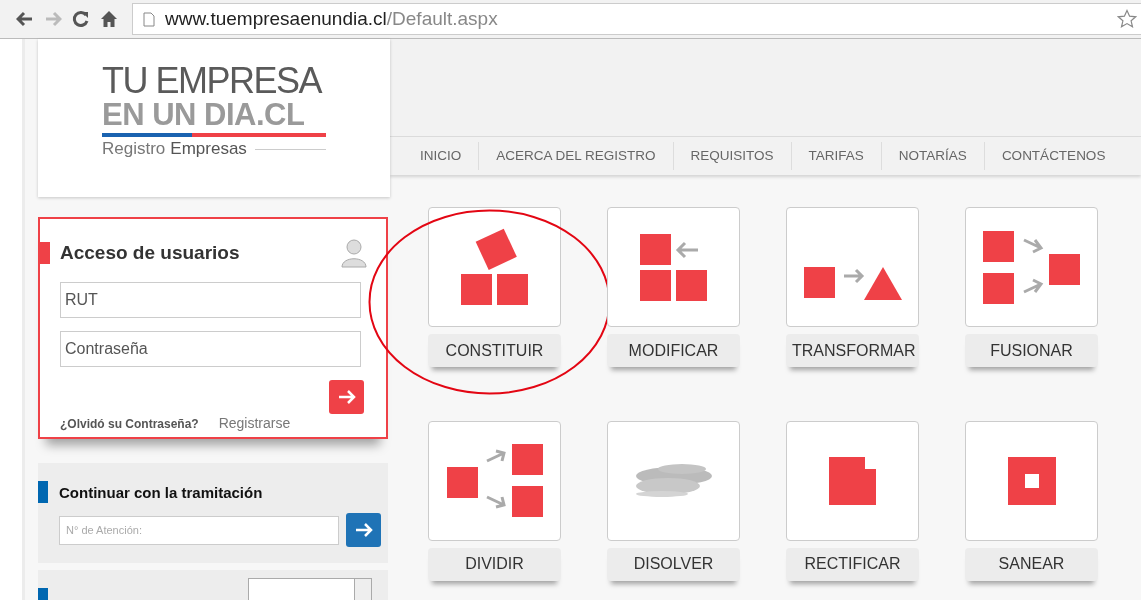 This screenshot has height=600, width=1141. What do you see at coordinates (331, 19) in the screenshot?
I see `url-text: www.tuempresaenundia.cl/Default.aspx` at bounding box center [331, 19].